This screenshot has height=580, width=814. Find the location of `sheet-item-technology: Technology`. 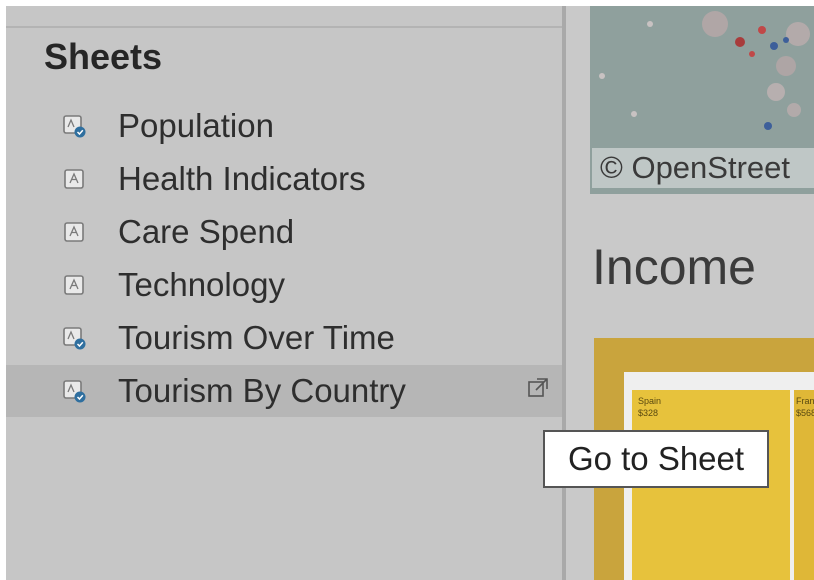

sheet-item-technology: Technology is located at coordinates (284, 285).